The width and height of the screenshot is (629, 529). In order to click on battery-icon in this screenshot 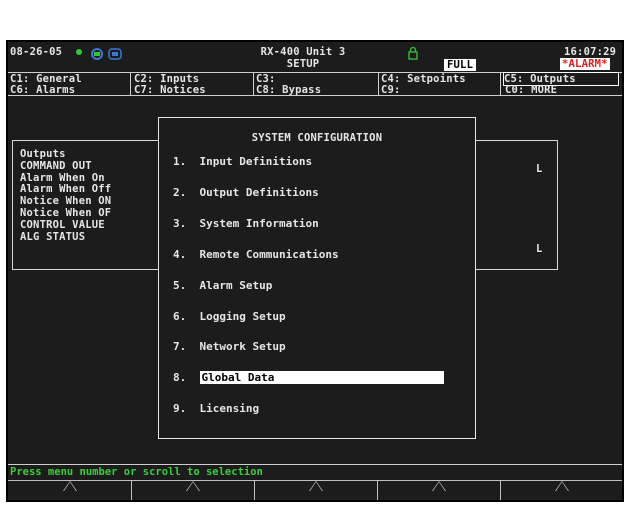, I will do `click(115, 54)`.